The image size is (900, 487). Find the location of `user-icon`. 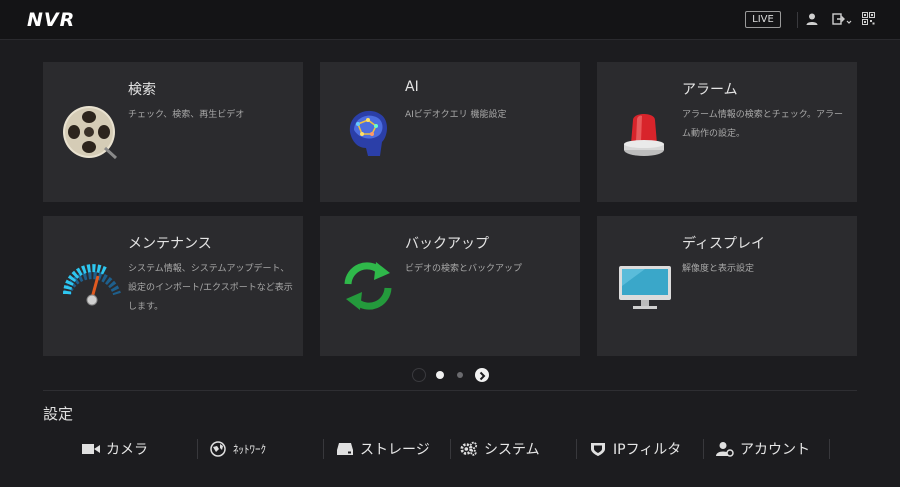

user-icon is located at coordinates (813, 20).